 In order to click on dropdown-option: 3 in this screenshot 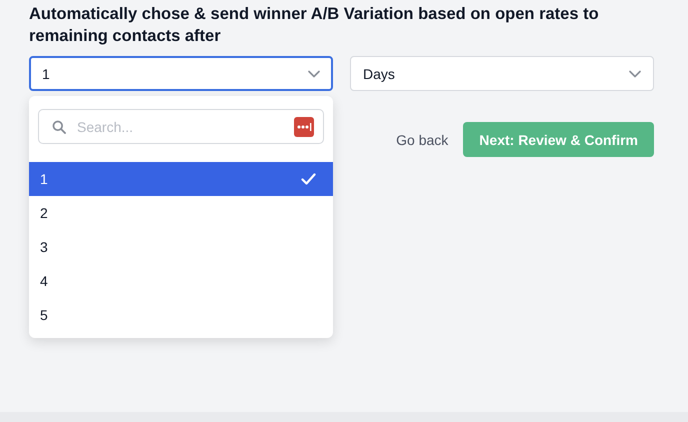, I will do `click(181, 247)`.